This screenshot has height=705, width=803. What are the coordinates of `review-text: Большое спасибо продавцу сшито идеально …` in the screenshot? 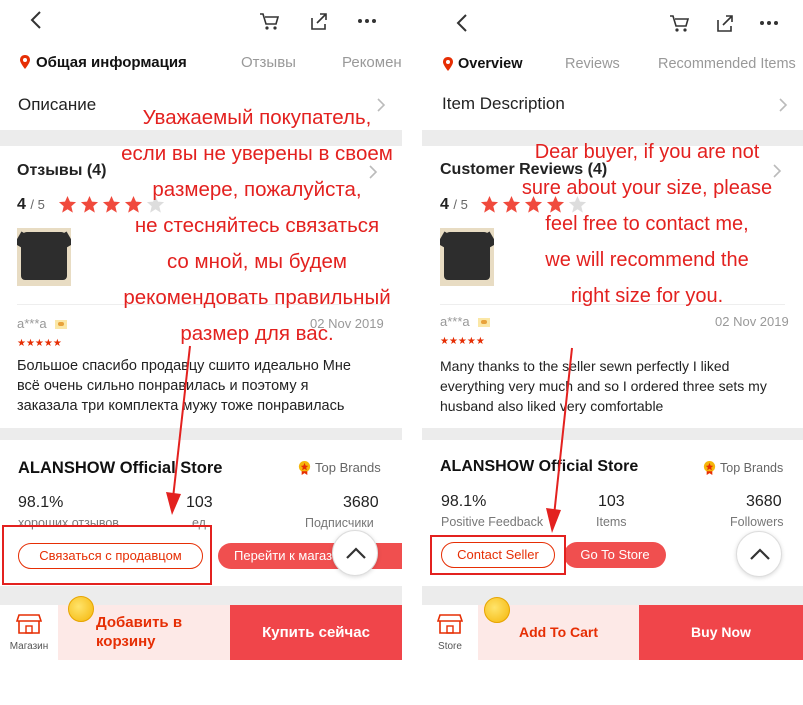 It's located at (184, 386).